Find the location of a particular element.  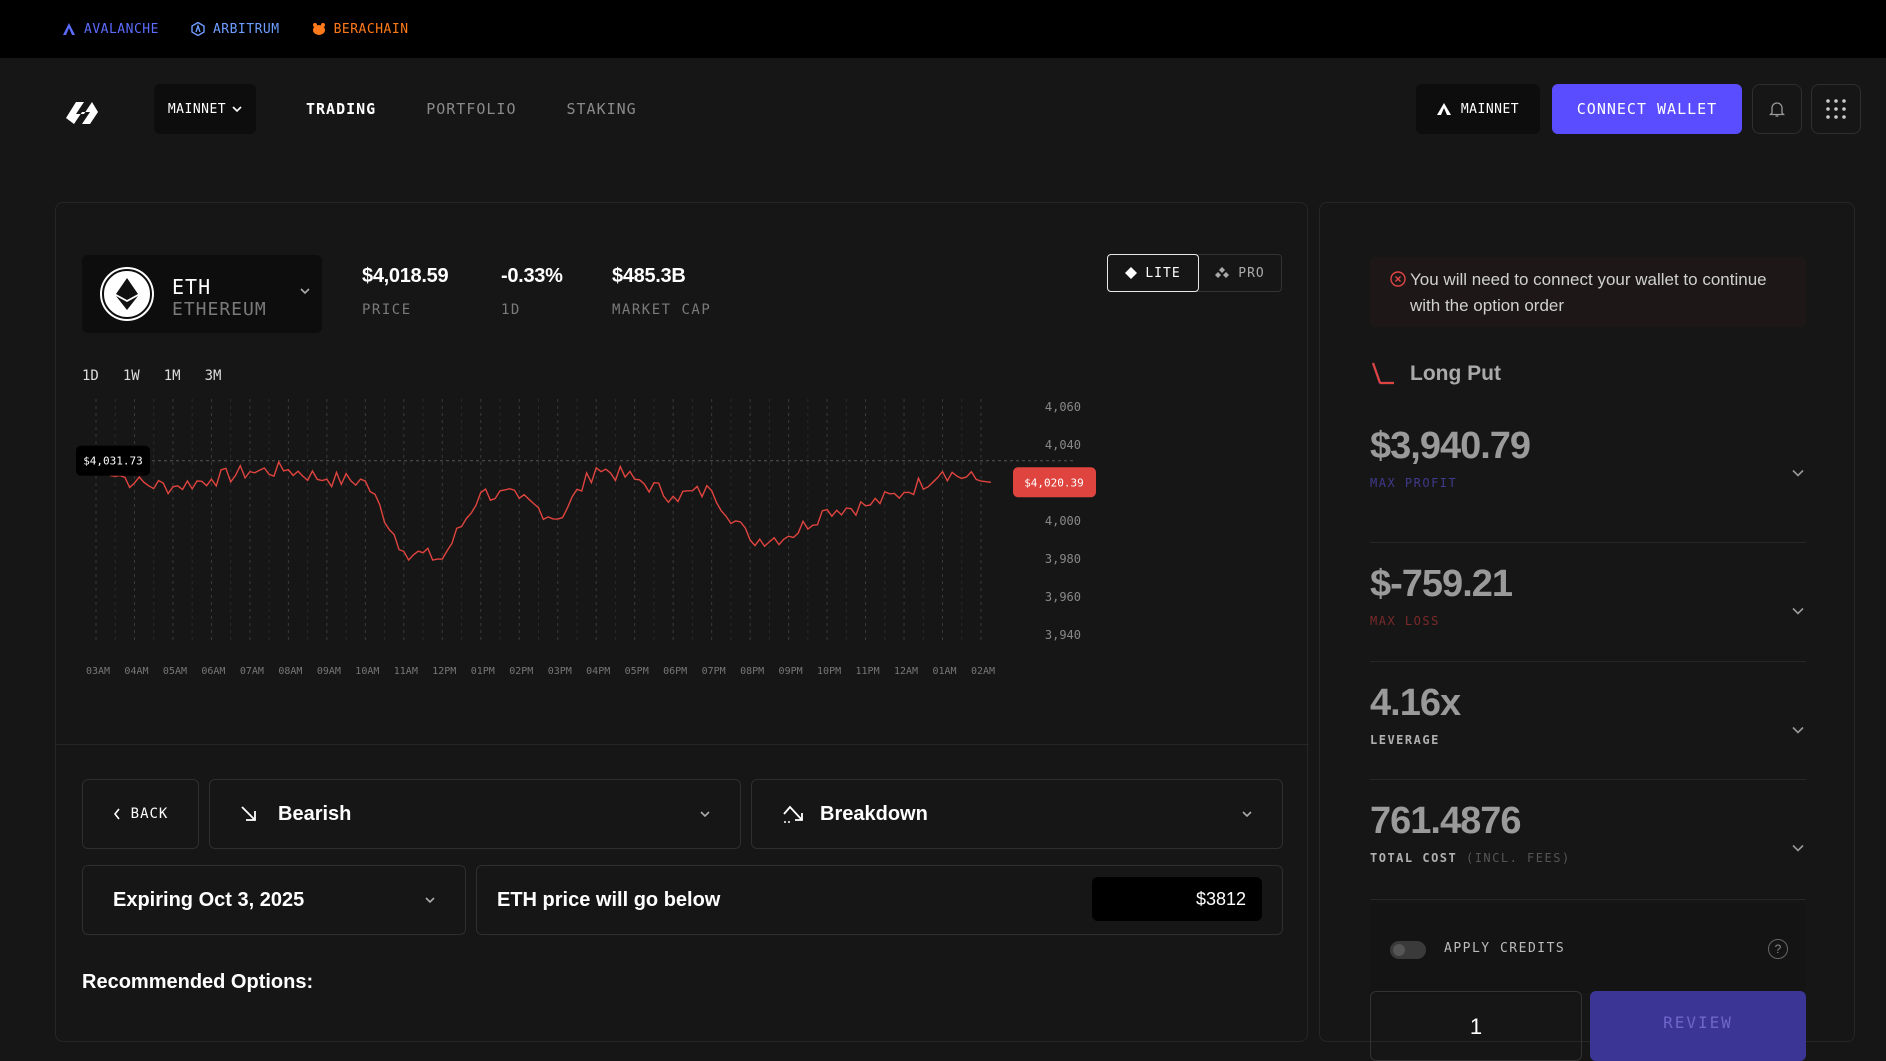

chain-label: AVALANCHE is located at coordinates (121, 29).